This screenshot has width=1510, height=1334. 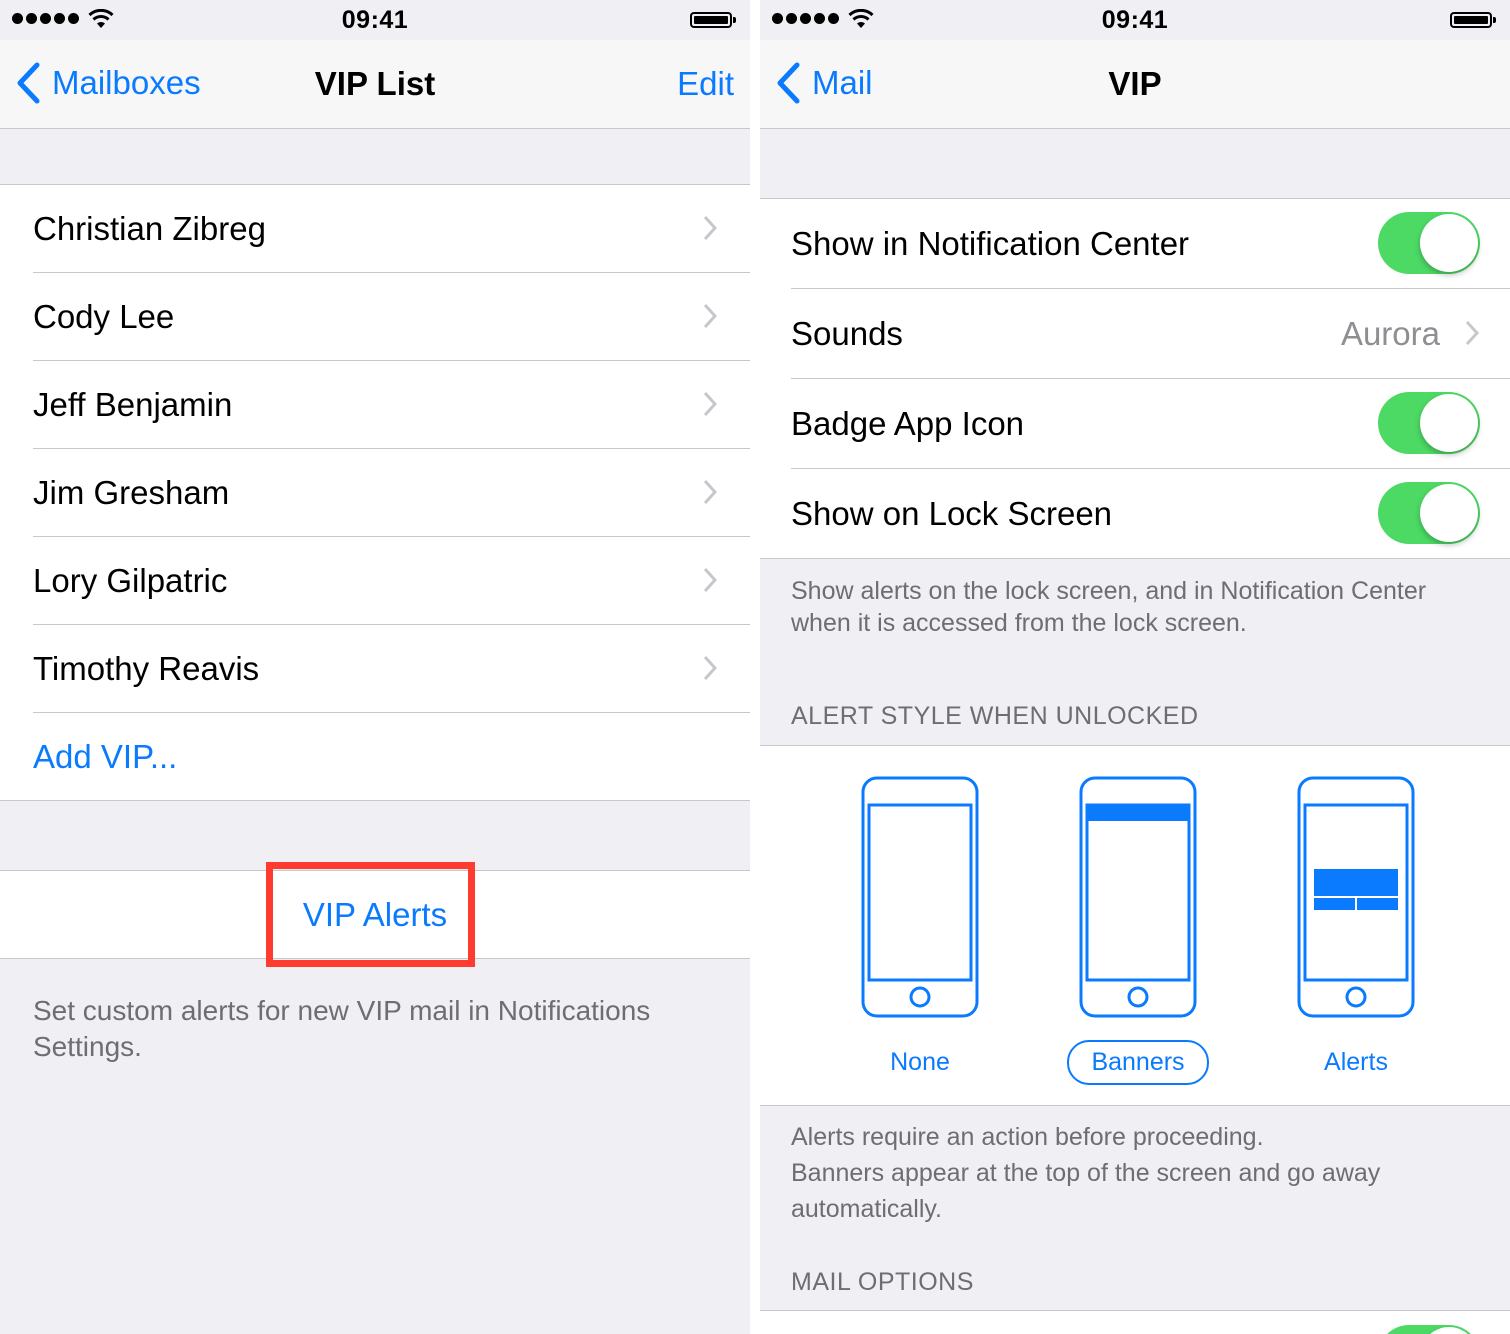 What do you see at coordinates (952, 513) in the screenshot?
I see `setting-label: Show on Lock Screen` at bounding box center [952, 513].